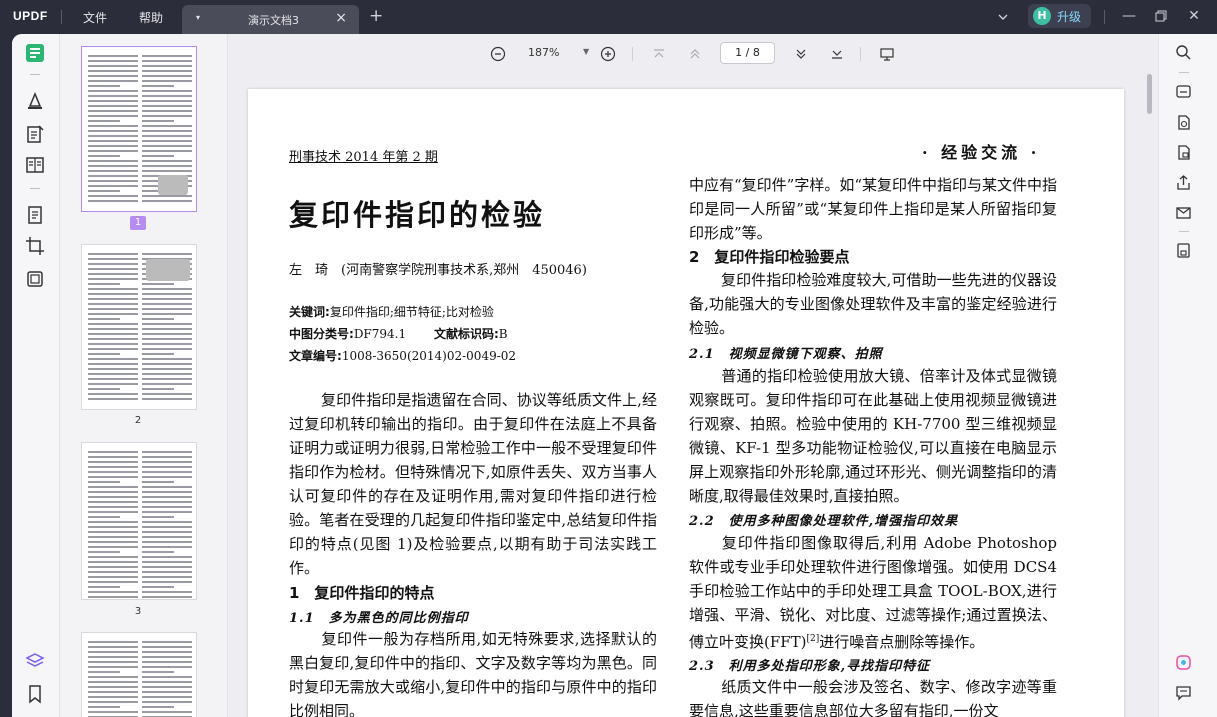  What do you see at coordinates (1161, 16) in the screenshot?
I see `restore-icon` at bounding box center [1161, 16].